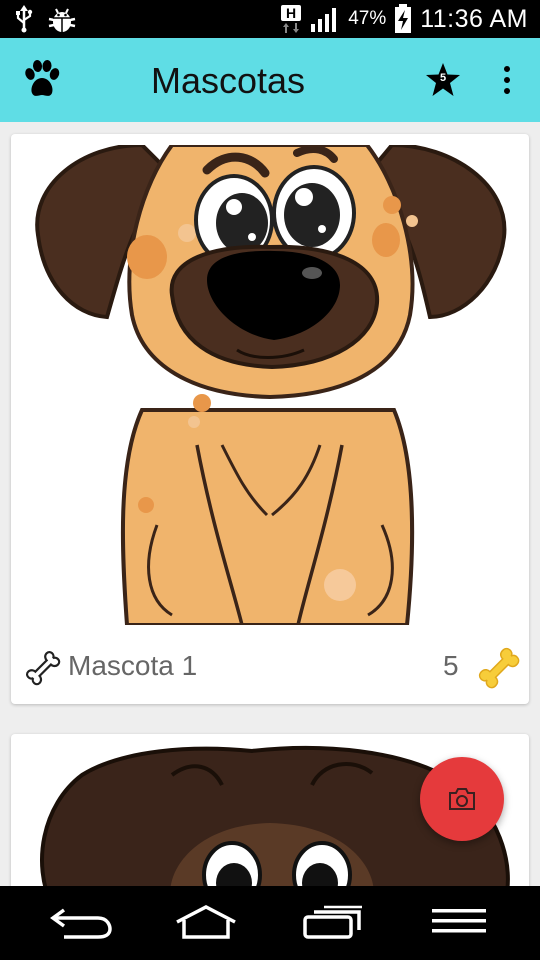 The height and width of the screenshot is (960, 540). Describe the element at coordinates (270, 669) in the screenshot. I see `card-footer: Mascota 1 5` at that location.